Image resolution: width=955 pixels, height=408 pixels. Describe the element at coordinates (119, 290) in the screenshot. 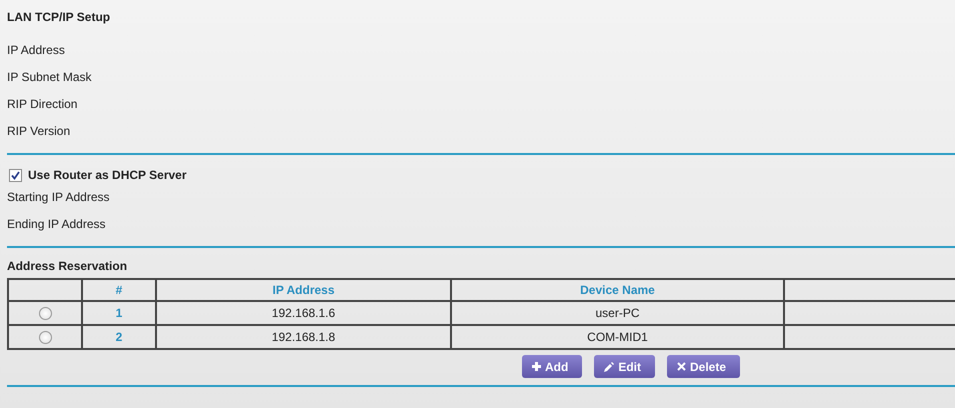

I see `column-header: #` at that location.